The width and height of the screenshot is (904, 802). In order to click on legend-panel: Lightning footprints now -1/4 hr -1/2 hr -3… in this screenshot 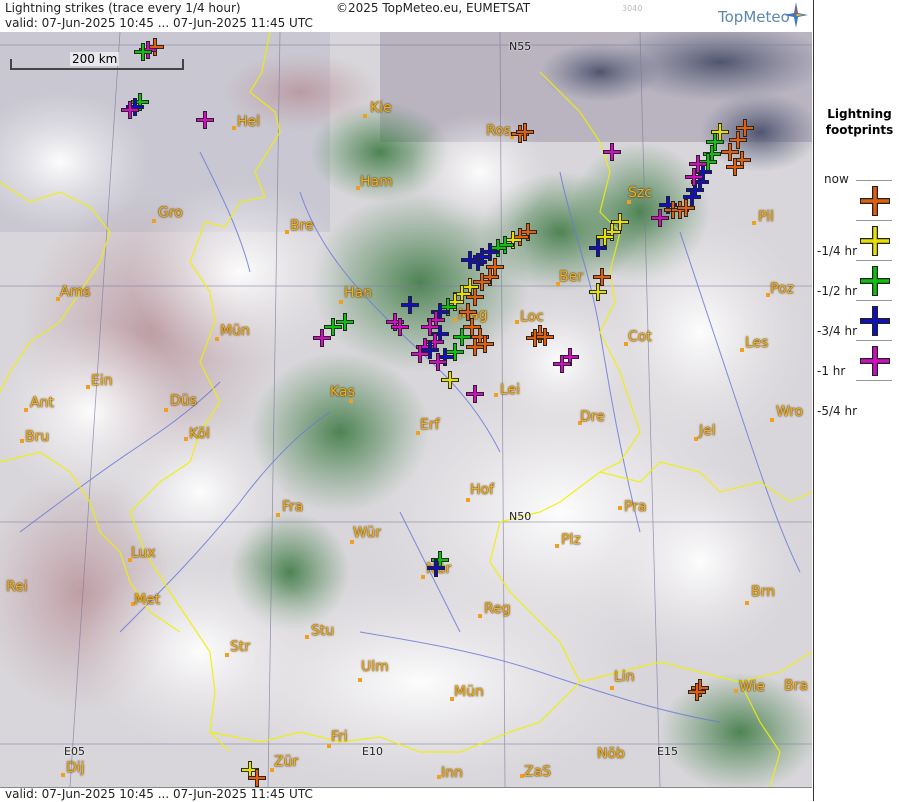, I will do `click(858, 400)`.